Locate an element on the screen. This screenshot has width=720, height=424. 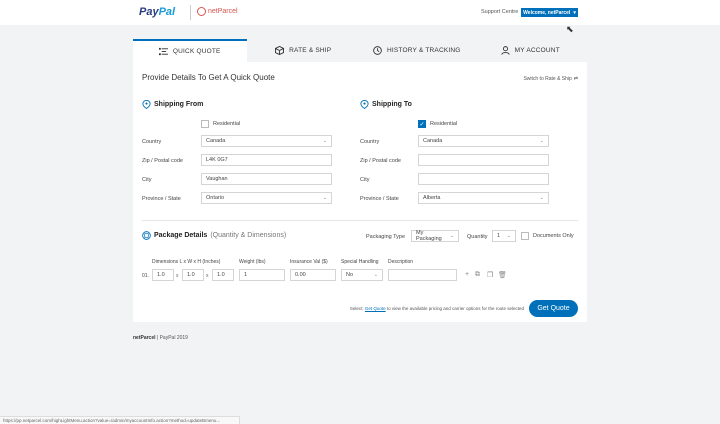
hint-prefix: Select is located at coordinates (356, 308).